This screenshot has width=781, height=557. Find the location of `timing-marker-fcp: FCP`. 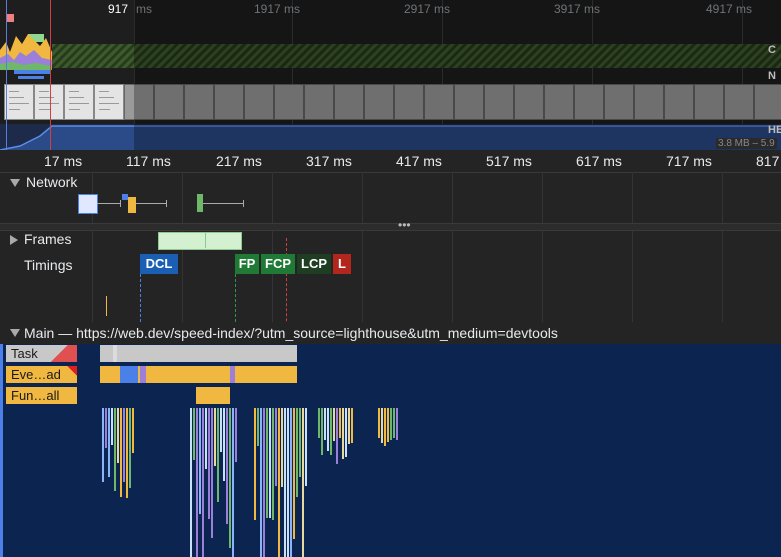

timing-marker-fcp: FCP is located at coordinates (278, 264).